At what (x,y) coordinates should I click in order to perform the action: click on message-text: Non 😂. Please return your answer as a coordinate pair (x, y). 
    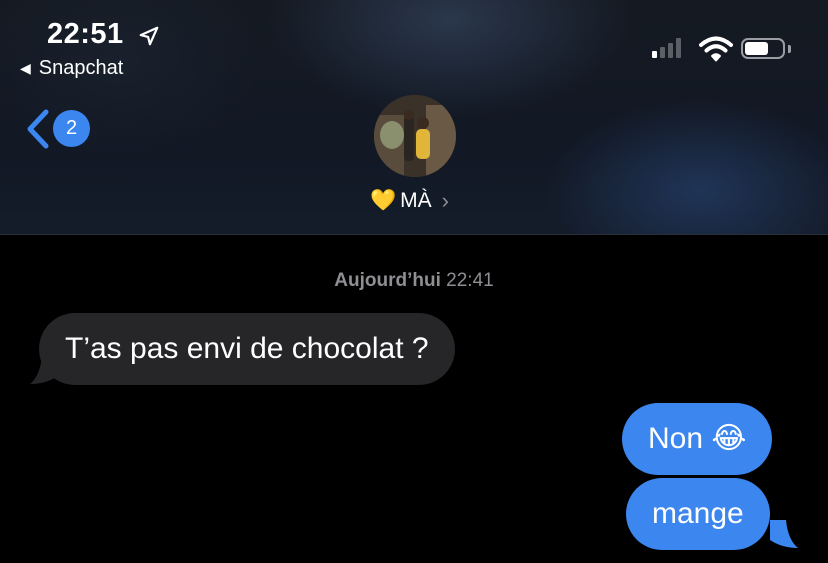
    Looking at the image, I should click on (697, 438).